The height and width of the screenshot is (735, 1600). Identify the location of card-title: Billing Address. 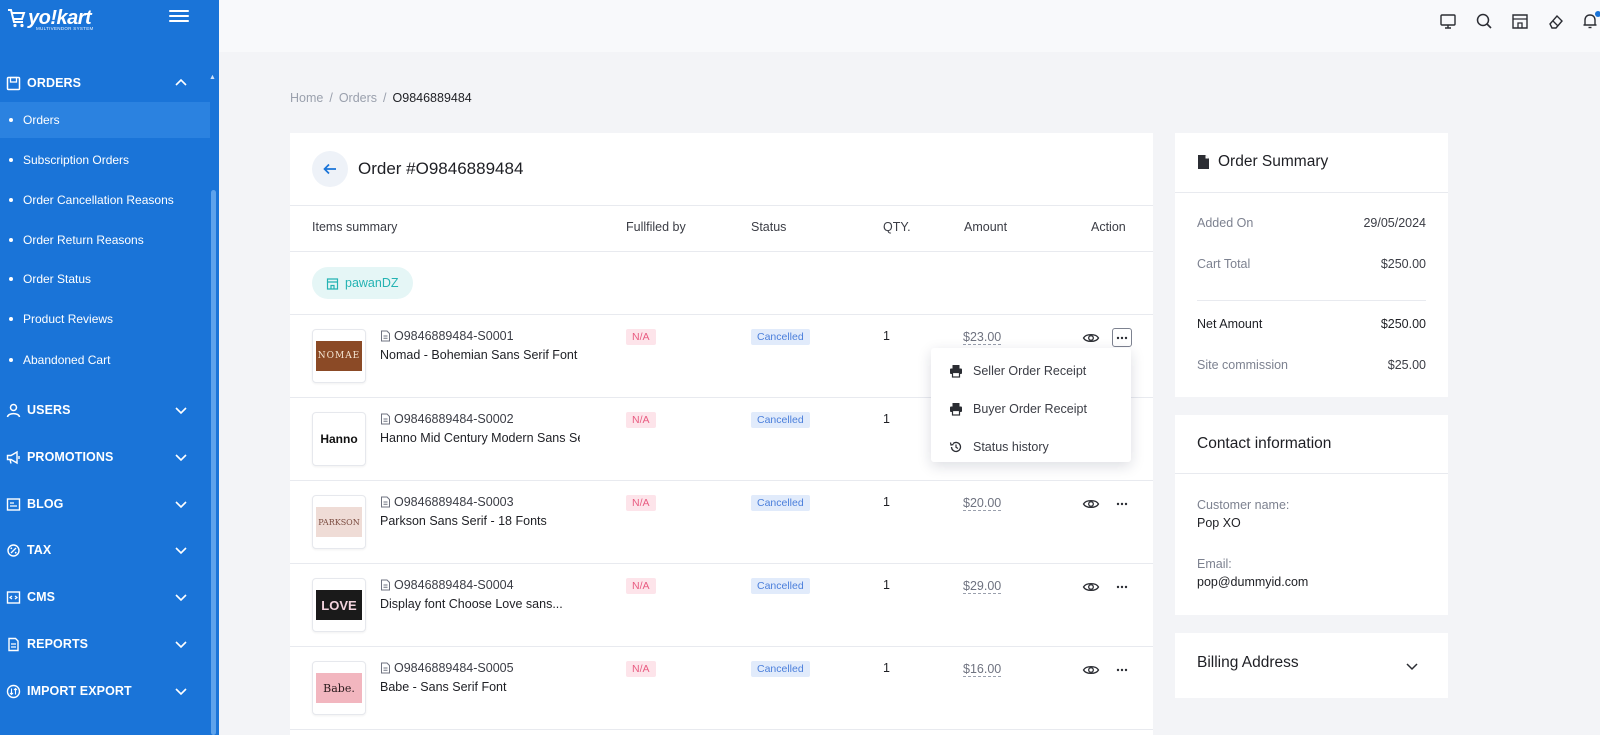
(1248, 662).